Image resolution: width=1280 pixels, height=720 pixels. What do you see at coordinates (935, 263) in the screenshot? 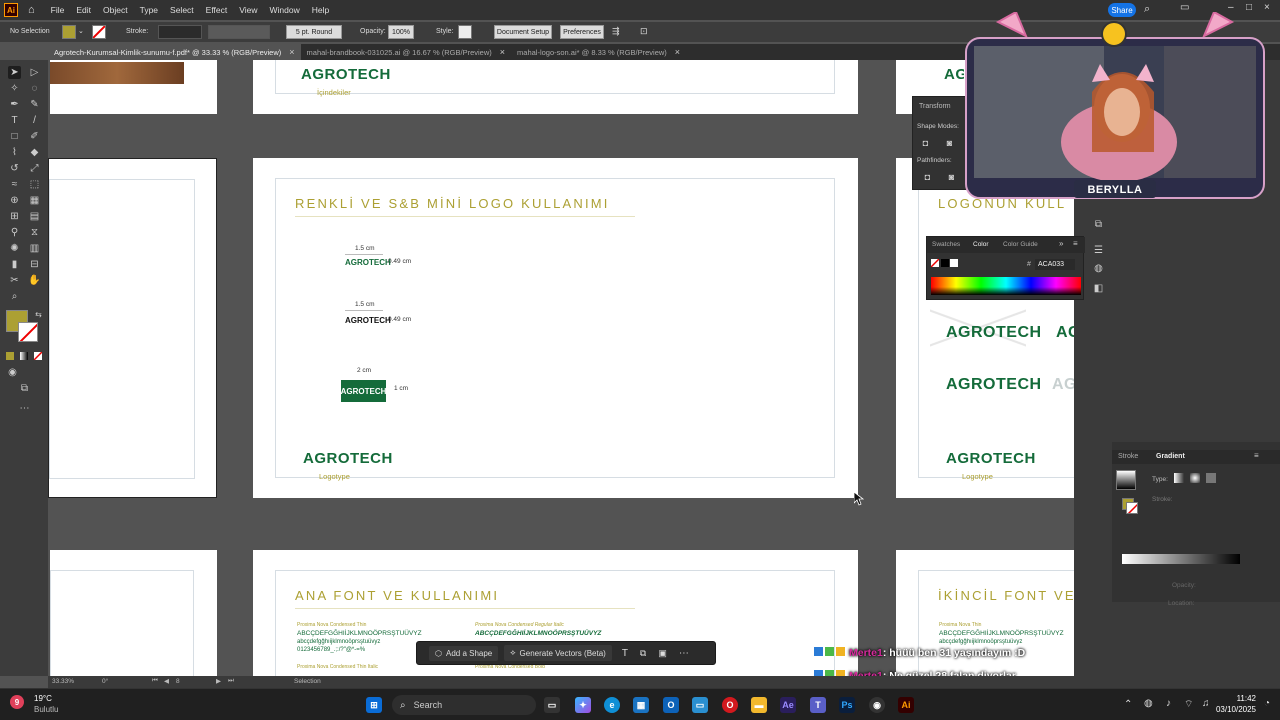
I see `none-swatch-icon` at bounding box center [935, 263].